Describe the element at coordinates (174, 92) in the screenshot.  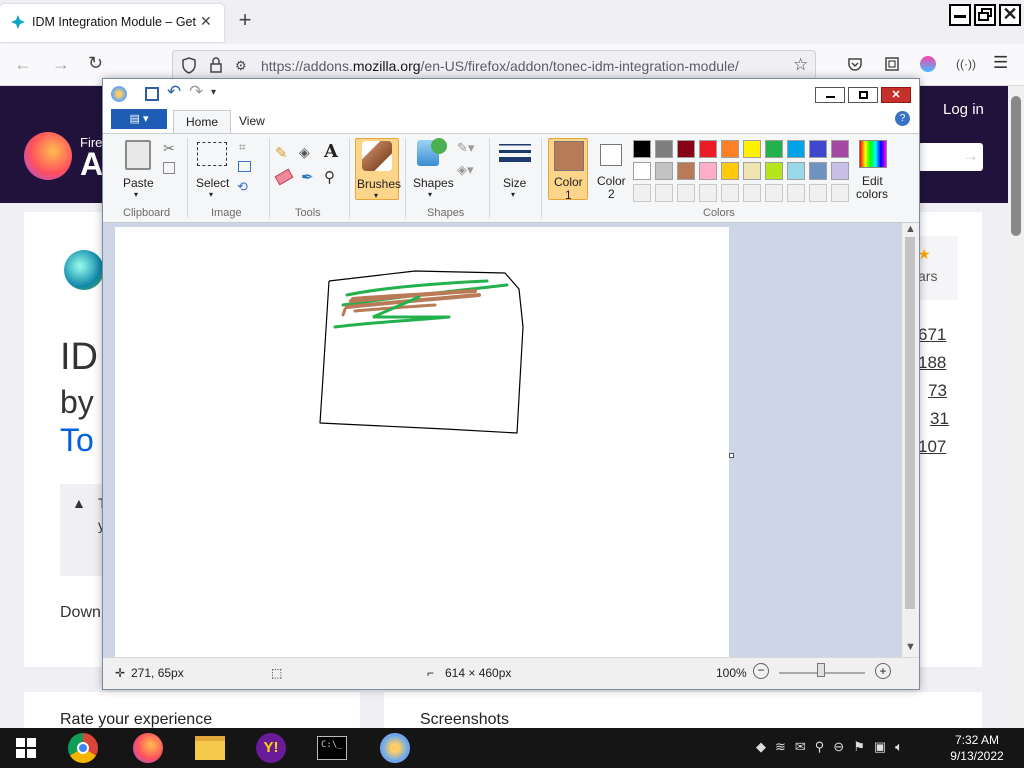
I see `undo-icon: ↶` at that location.